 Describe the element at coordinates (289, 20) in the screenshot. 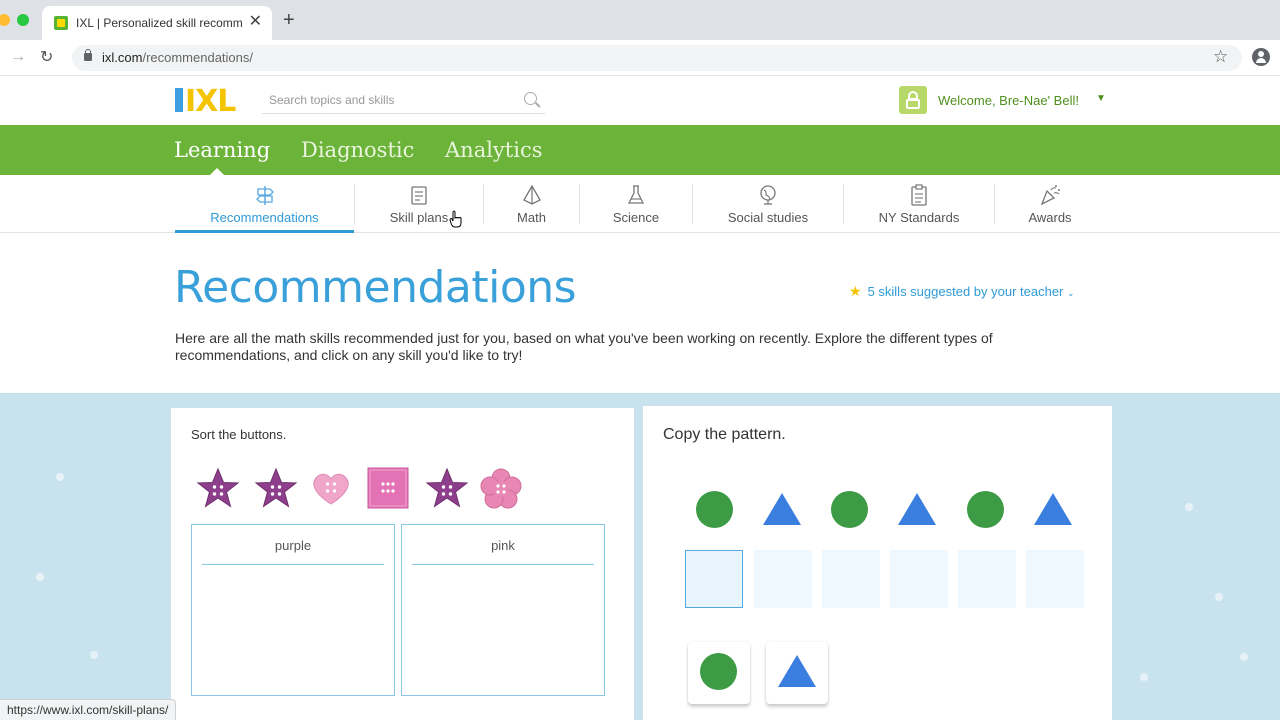

I see `new-tab-button: +` at that location.